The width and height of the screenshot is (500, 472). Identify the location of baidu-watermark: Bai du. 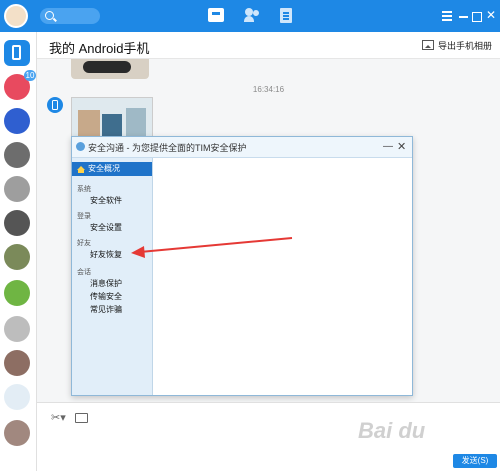
(392, 430).